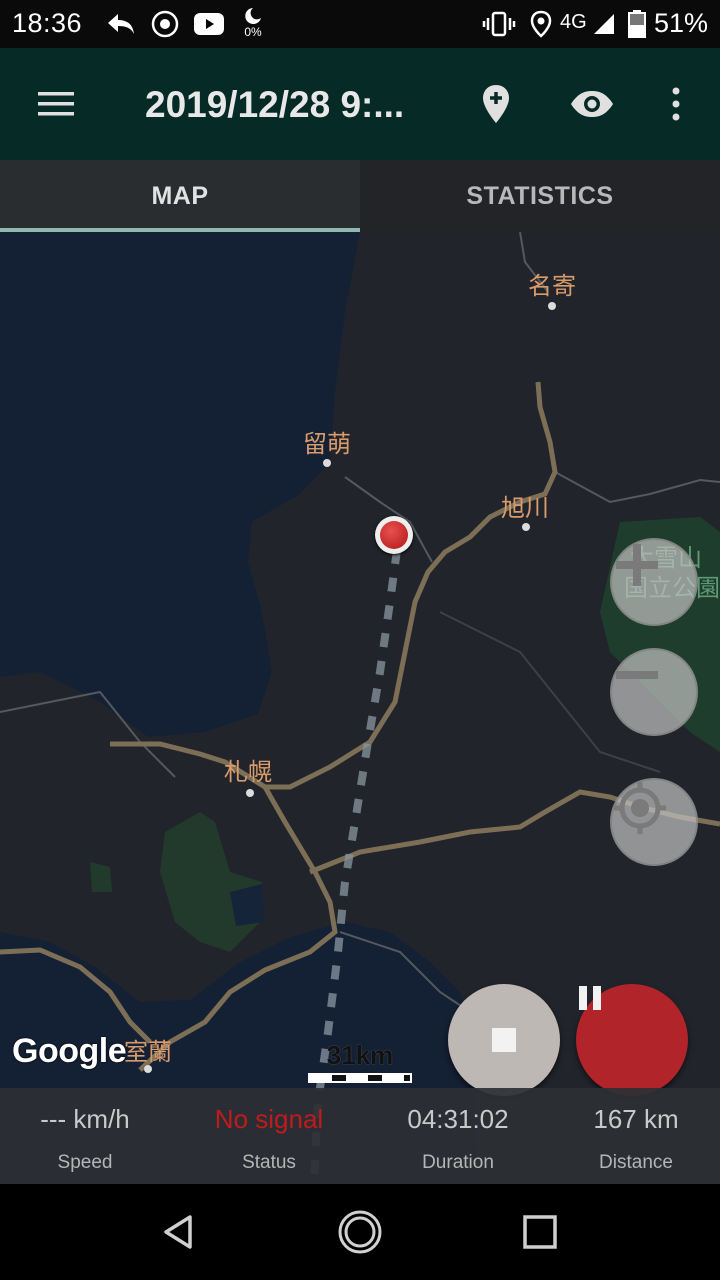 This screenshot has height=1280, width=720. I want to click on map-scale: 31km, so click(360, 1061).